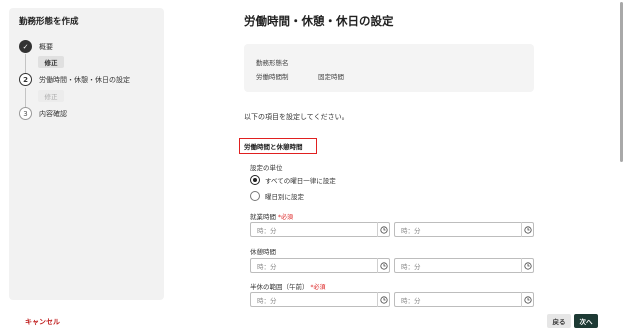 This screenshot has width=625, height=333. Describe the element at coordinates (319, 21) in the screenshot. I see `page-title: 労働時間・休憩・休日の設定` at that location.